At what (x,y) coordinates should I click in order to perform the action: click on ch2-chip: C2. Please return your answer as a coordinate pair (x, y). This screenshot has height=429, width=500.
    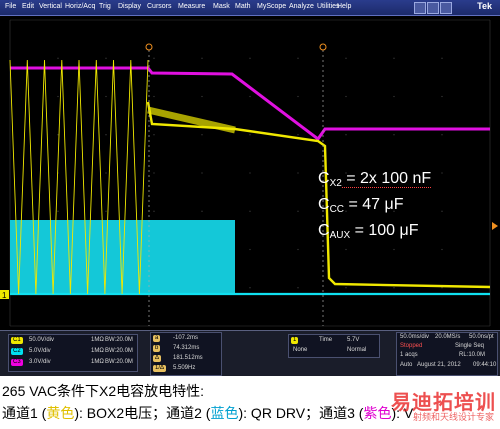
    Looking at the image, I should click on (17, 351).